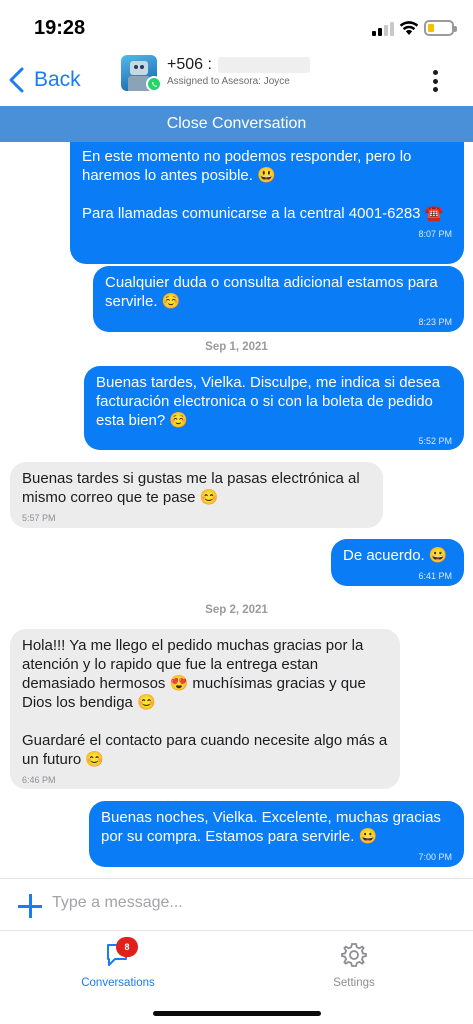 This screenshot has height=1024, width=473. I want to click on contact-name: +506 :, so click(238, 65).